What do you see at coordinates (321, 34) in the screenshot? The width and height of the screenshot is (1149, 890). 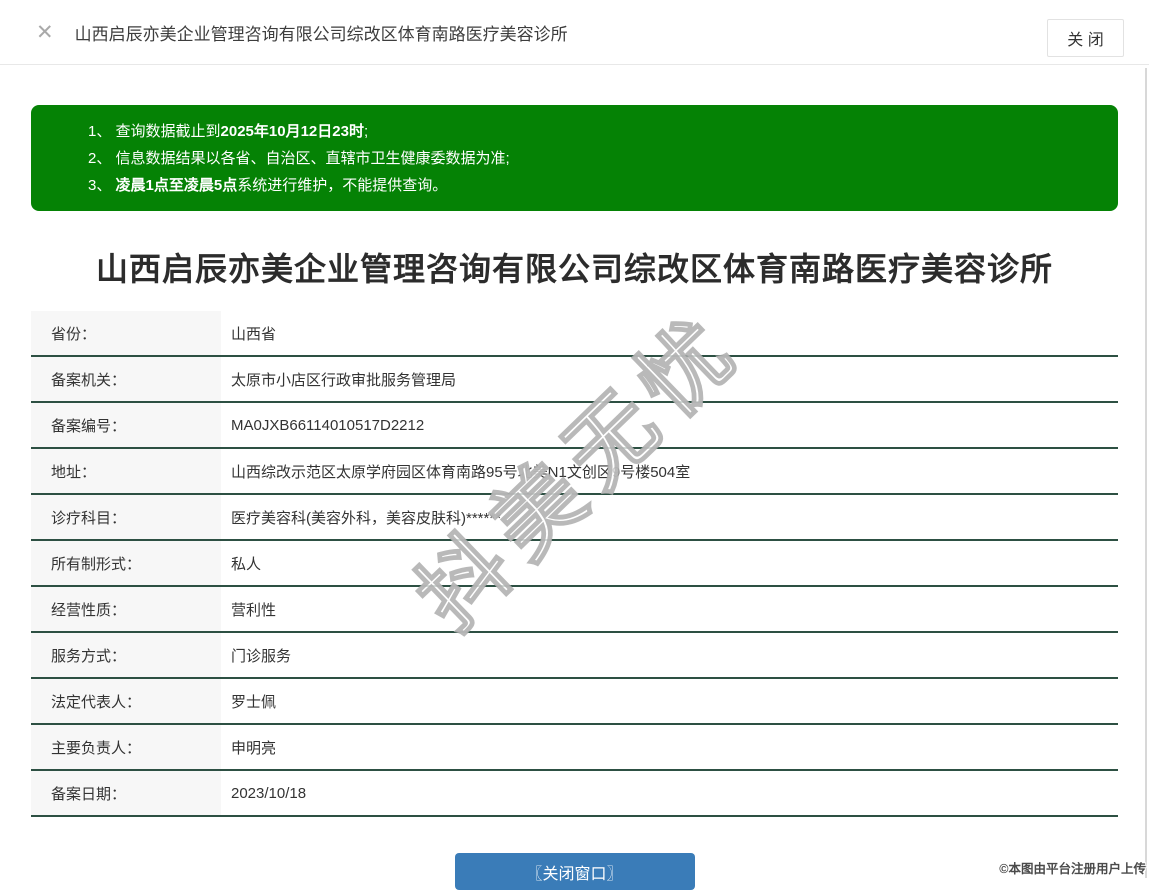 I see `window-title: 山西启辰亦美企业管理咨询有限公司综改区体育南路医疗美容诊所` at bounding box center [321, 34].